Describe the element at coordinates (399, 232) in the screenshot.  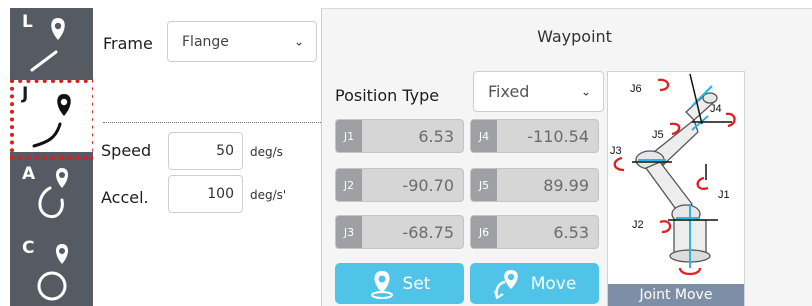
I see `joint-field-j3: J3 -68.75` at that location.